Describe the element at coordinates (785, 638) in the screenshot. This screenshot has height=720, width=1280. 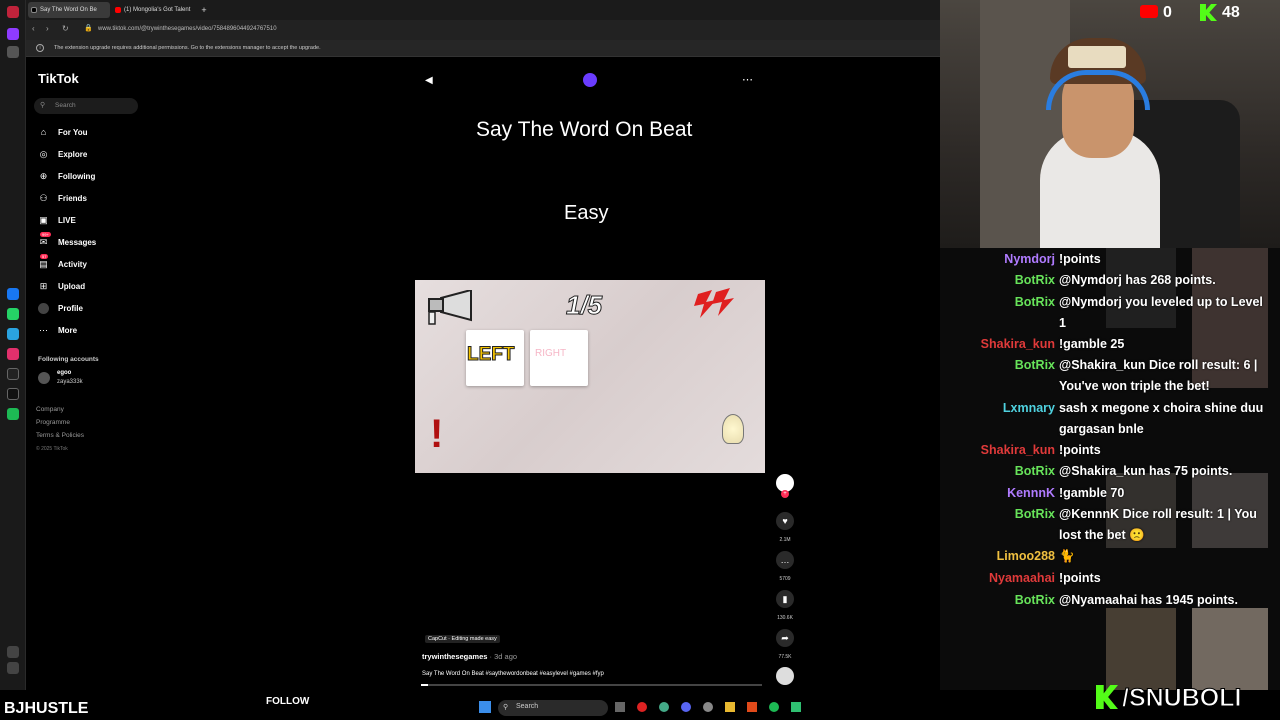
I see `share-icon: ➦` at that location.